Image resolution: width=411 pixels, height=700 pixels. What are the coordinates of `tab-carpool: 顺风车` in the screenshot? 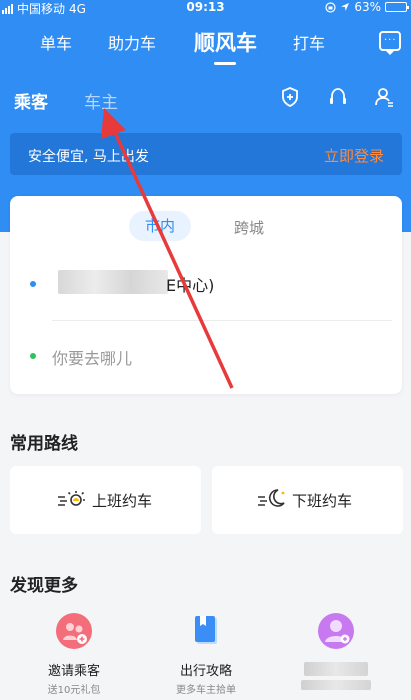 It's located at (225, 42).